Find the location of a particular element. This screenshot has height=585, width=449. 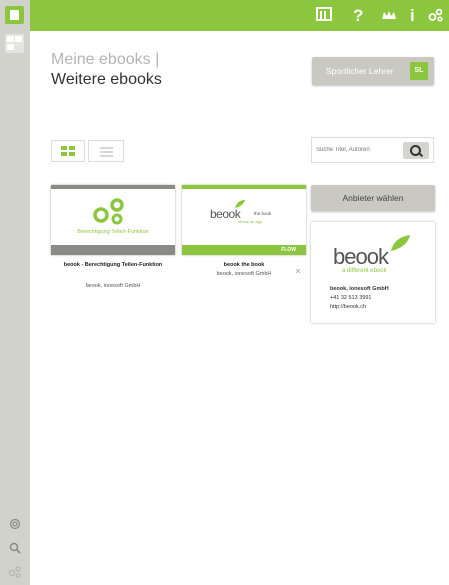

thumb-tagline: the book is located at coordinates (263, 213).